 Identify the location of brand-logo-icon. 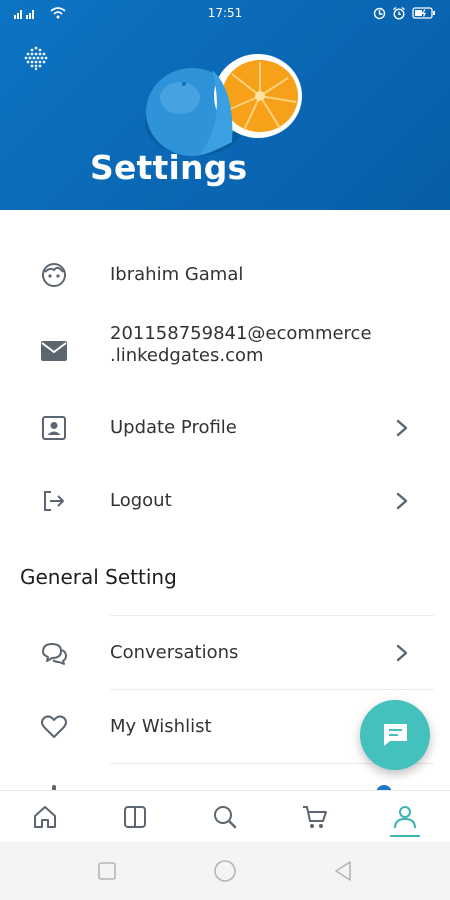
(36, 58).